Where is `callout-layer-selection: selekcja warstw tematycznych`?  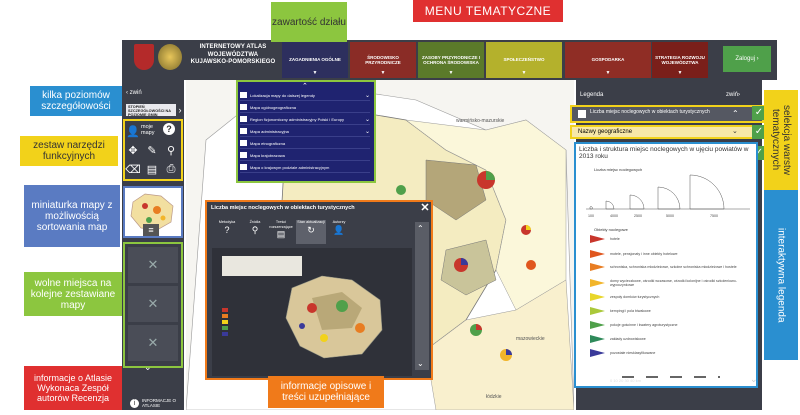
callout-layer-selection: selekcja warstw tematycznych is located at coordinates (781, 140).